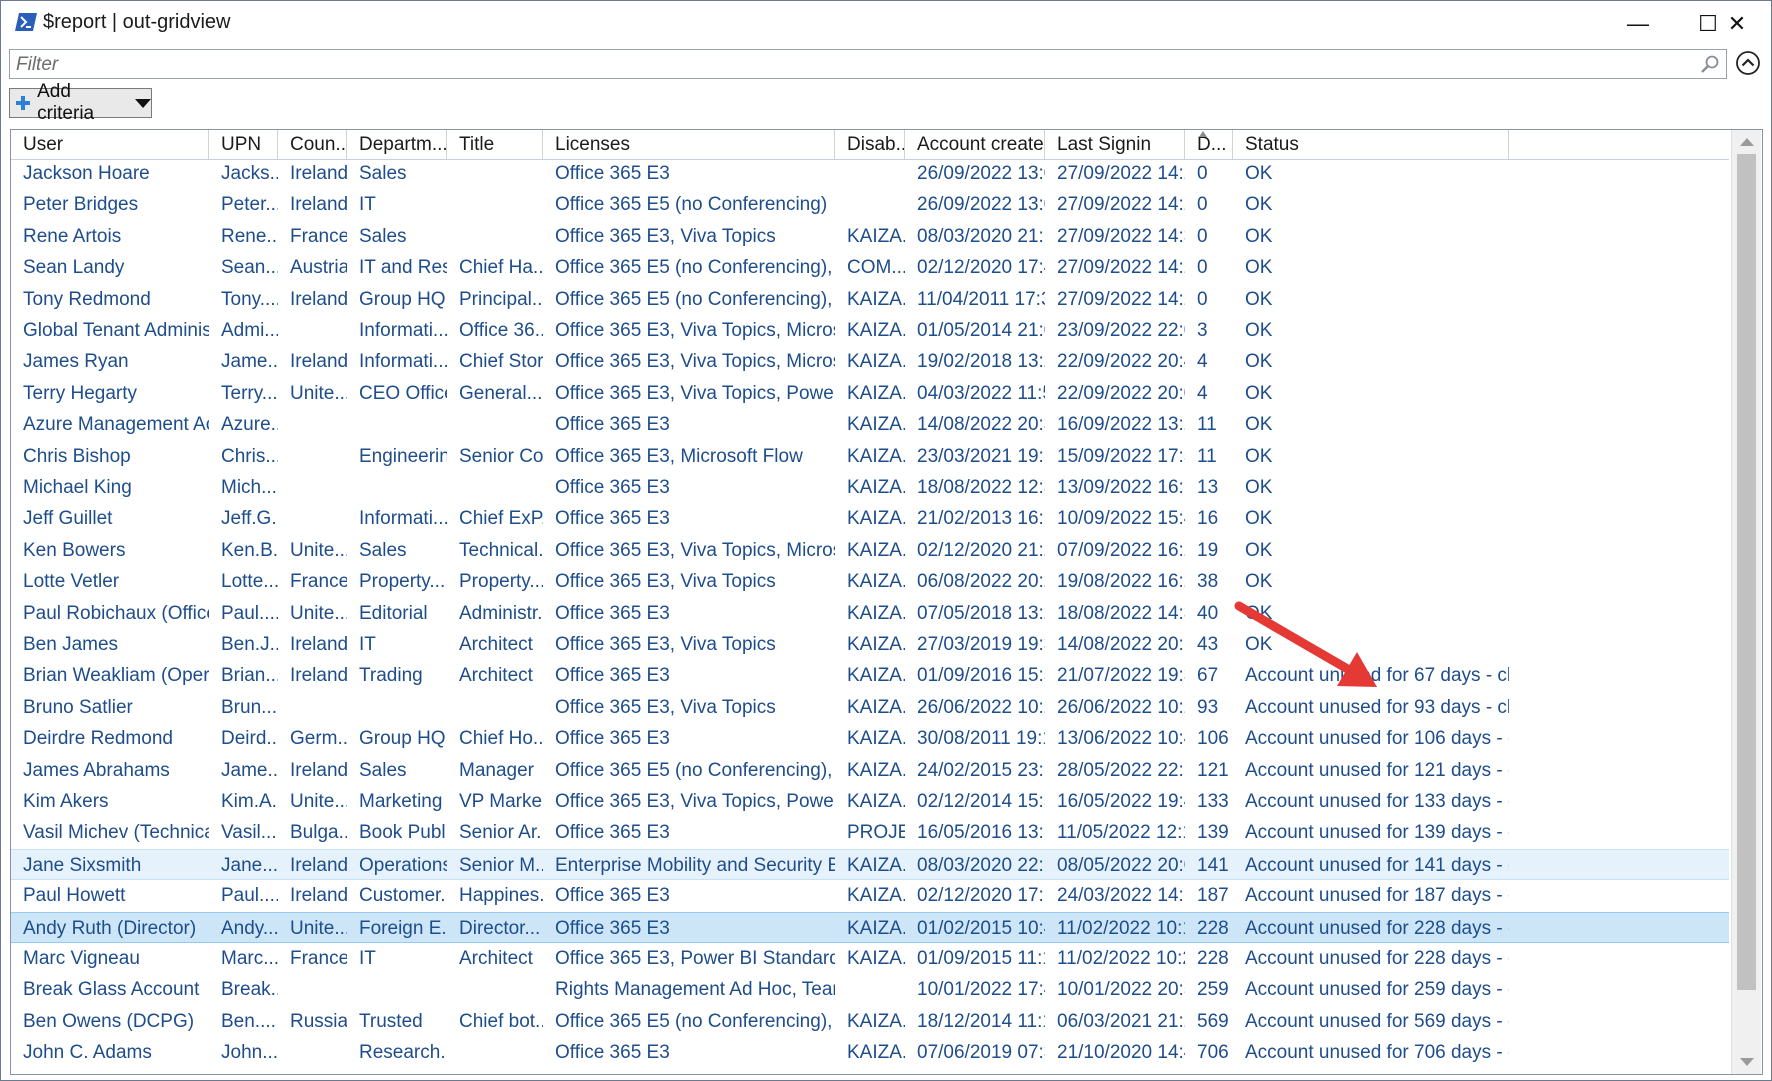 This screenshot has width=1772, height=1081. I want to click on sort-ascending-icon, so click(1203, 134).